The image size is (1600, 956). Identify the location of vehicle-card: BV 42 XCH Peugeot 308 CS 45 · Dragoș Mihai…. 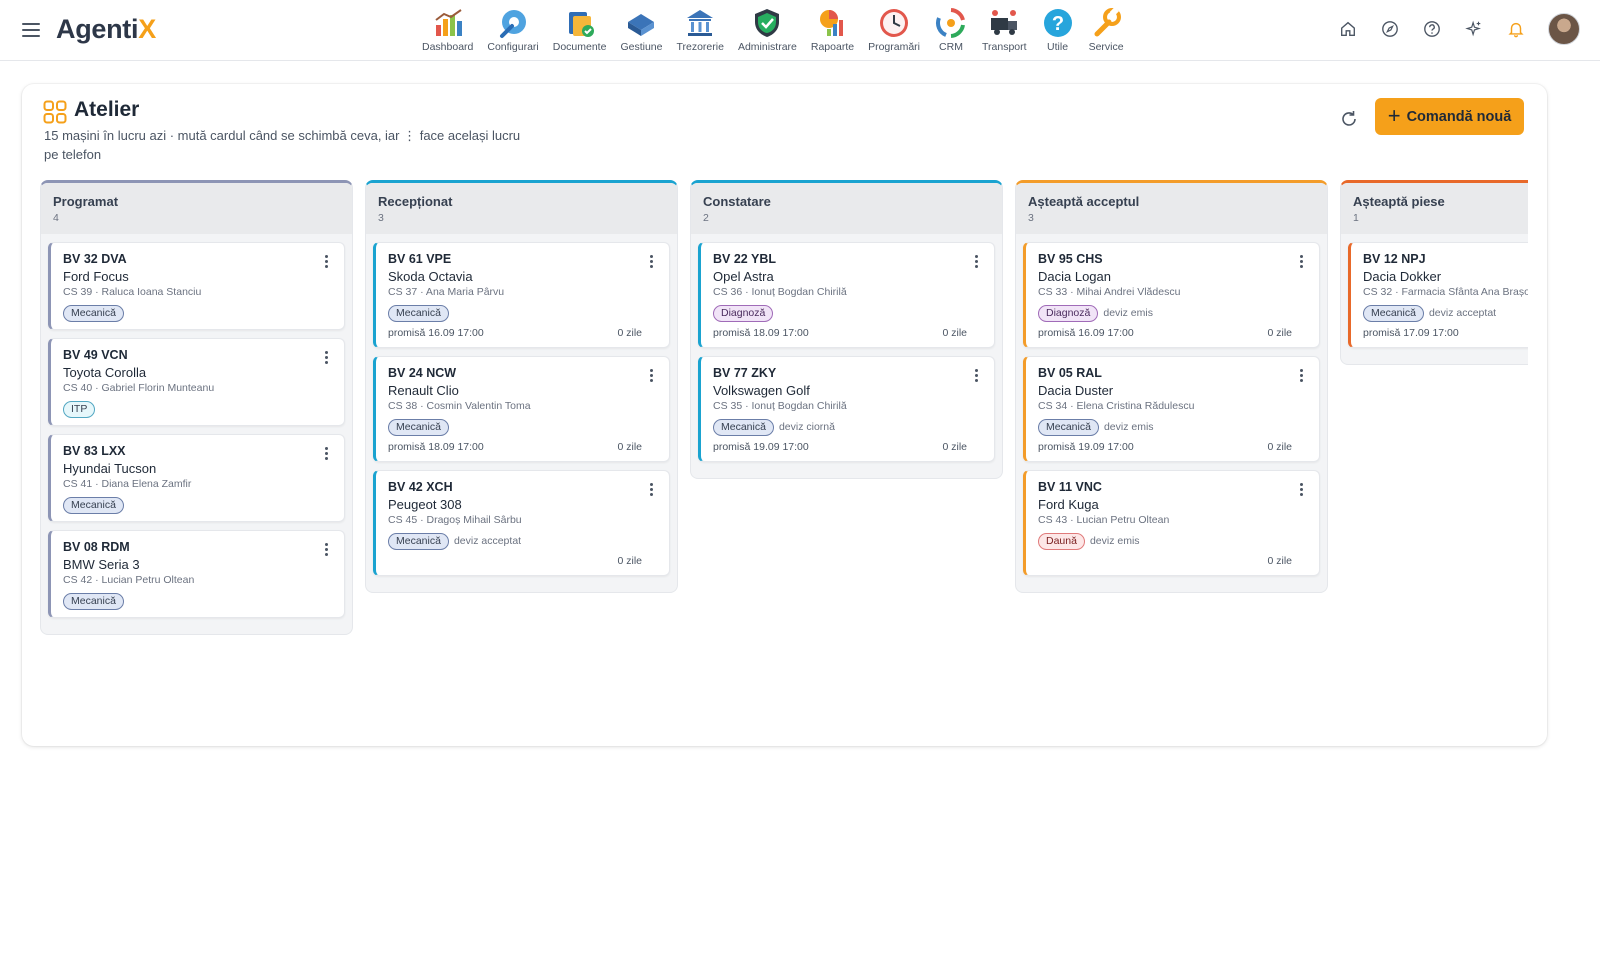
(521, 523).